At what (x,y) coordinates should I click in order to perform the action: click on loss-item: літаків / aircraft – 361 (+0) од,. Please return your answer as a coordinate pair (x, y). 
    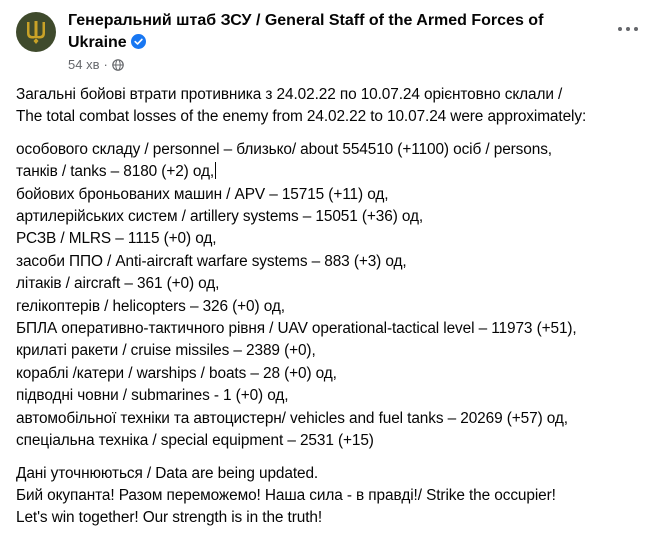
    Looking at the image, I should click on (118, 284).